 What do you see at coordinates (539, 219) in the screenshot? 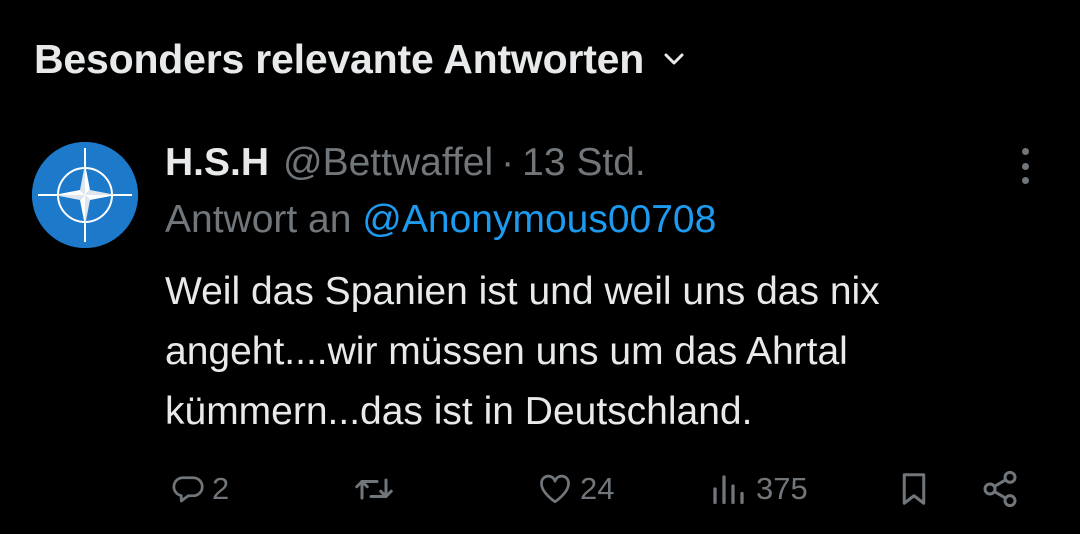
I see `reply-mention: @Anonymous00708` at bounding box center [539, 219].